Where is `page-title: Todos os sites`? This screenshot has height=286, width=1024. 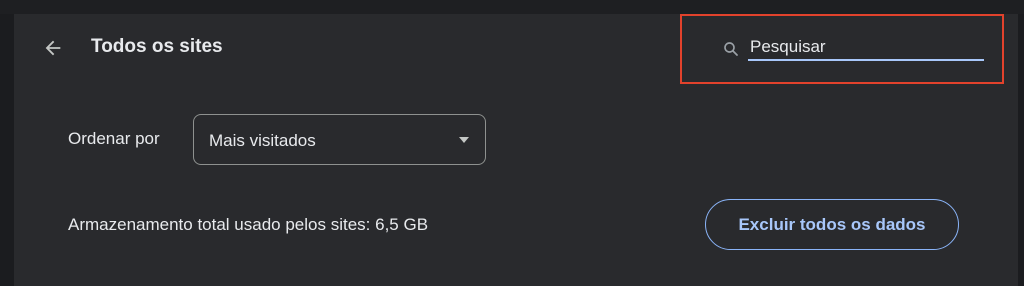 page-title: Todos os sites is located at coordinates (157, 46).